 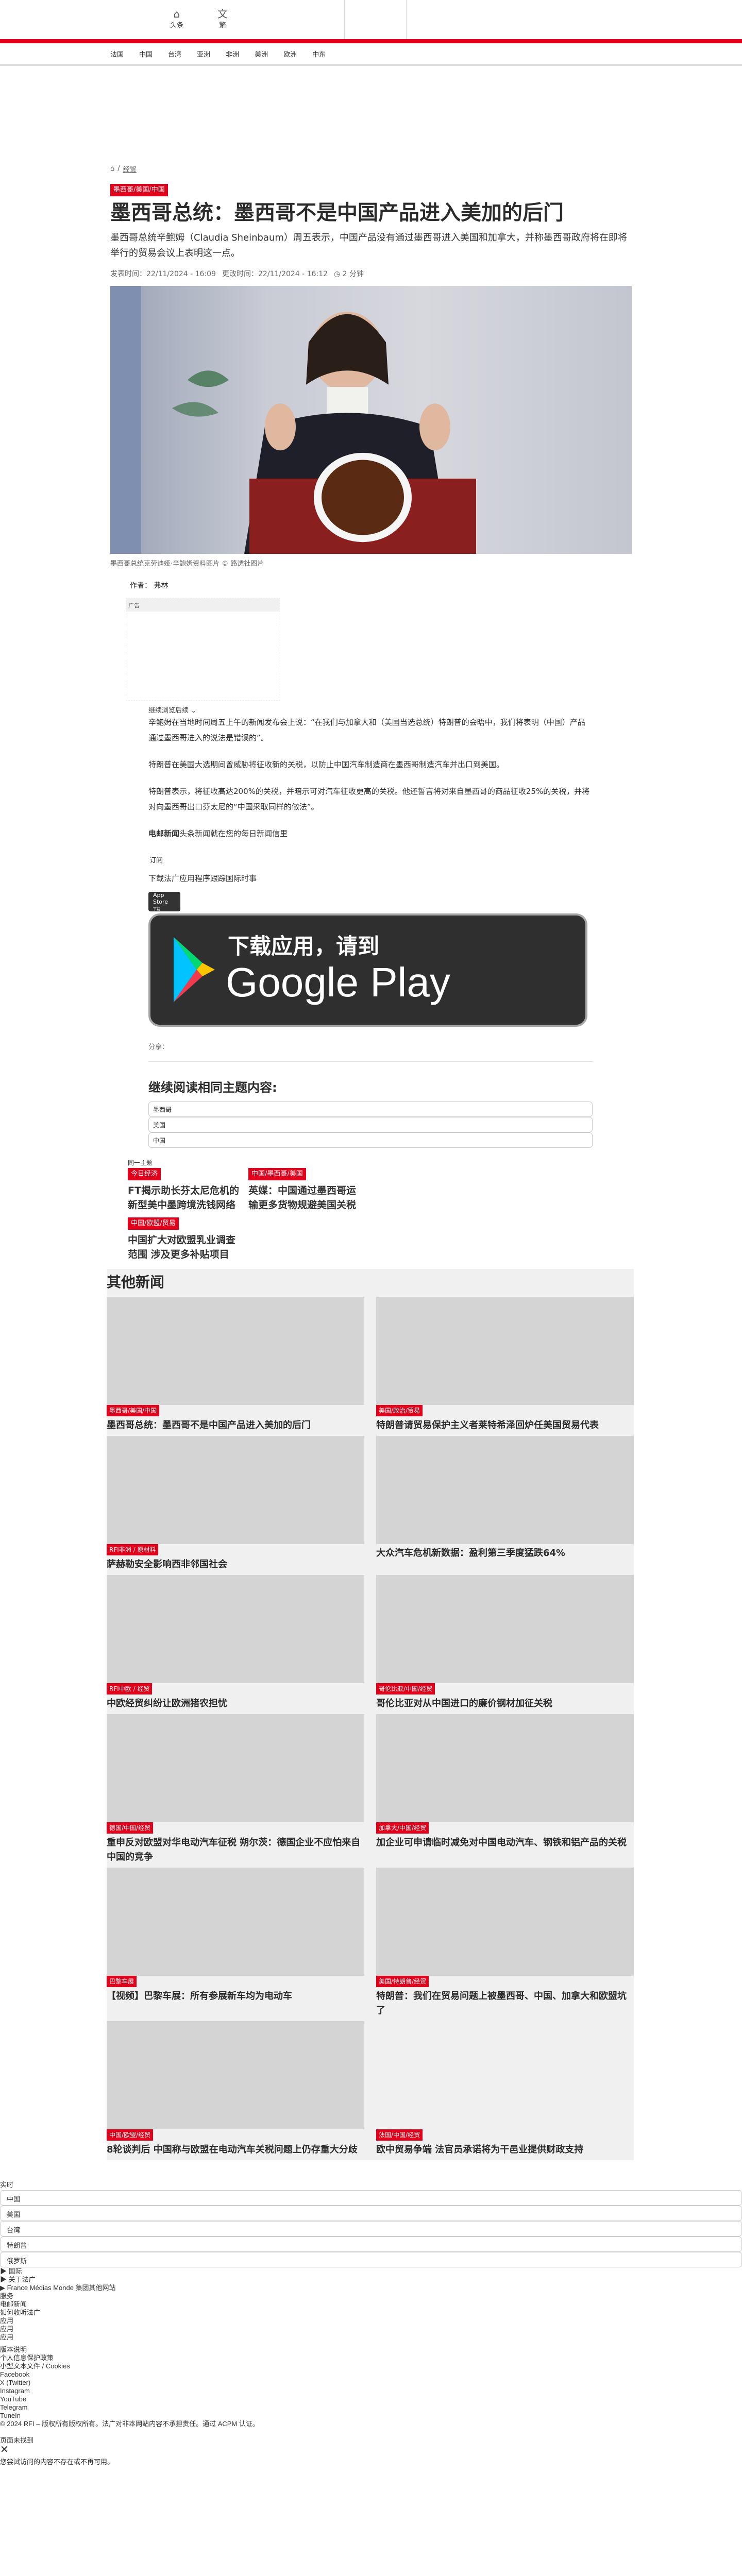 What do you see at coordinates (402, 1828) in the screenshot?
I see `article-tag: 加拿大/中国/经贸` at bounding box center [402, 1828].